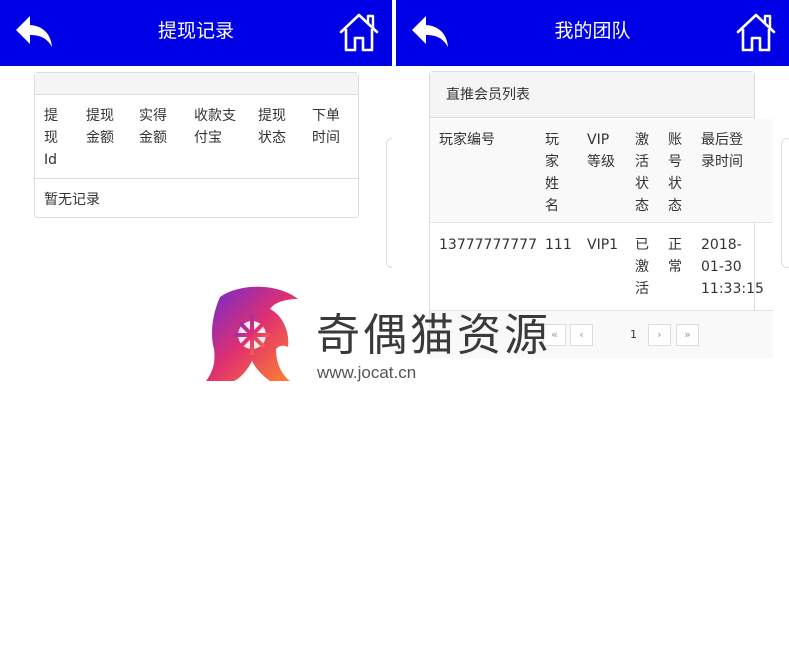 The width and height of the screenshot is (789, 671). I want to click on page-title: 我的团队, so click(592, 31).